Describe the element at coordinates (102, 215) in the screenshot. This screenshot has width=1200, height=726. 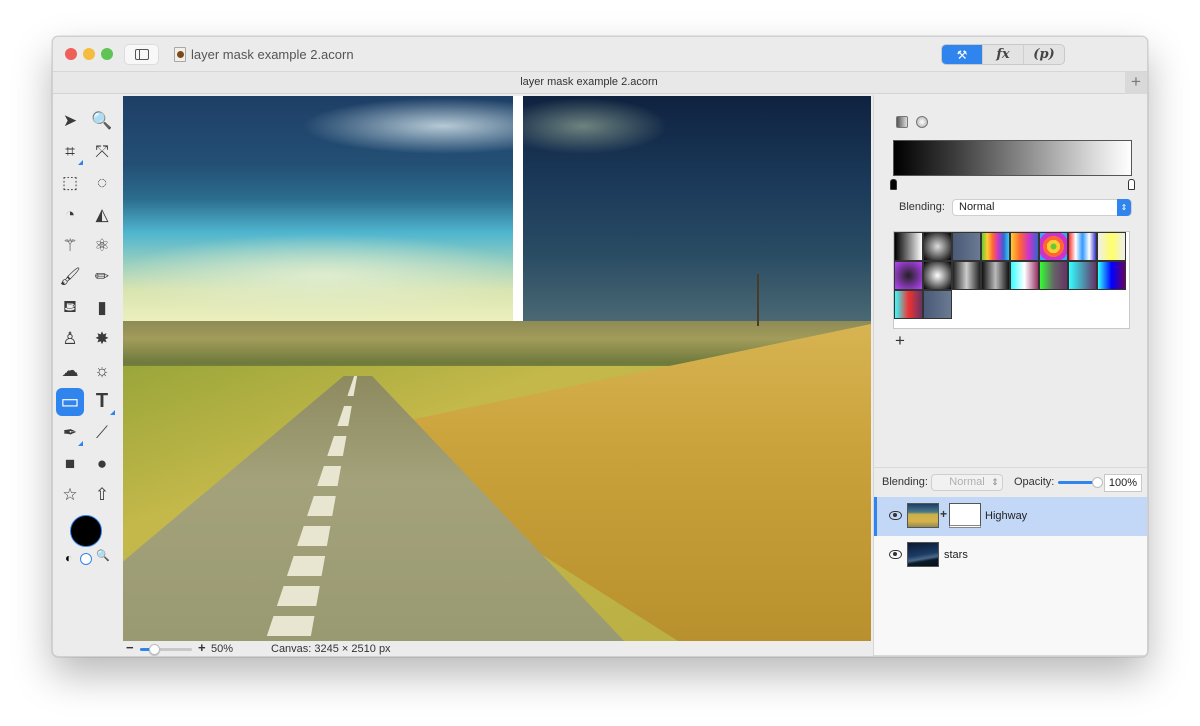
I see `polygon-lasso-tool: ◭` at that location.